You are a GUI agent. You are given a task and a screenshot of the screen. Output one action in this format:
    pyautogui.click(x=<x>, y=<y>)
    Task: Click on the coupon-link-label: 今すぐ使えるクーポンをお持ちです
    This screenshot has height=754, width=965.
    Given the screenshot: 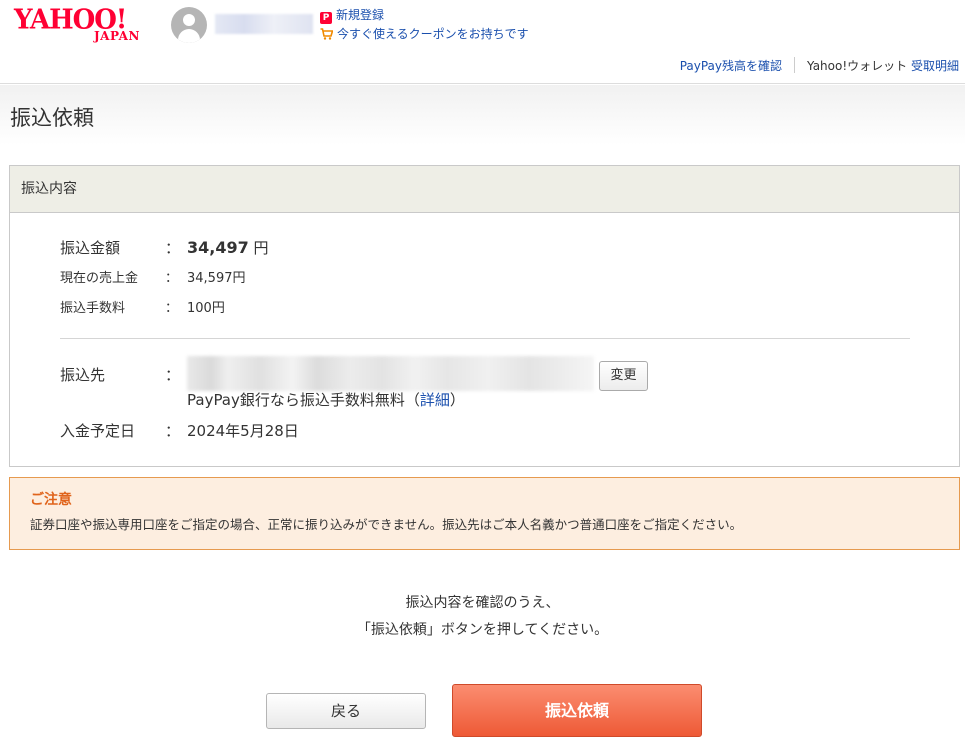 What is the action you would take?
    pyautogui.click(x=433, y=34)
    